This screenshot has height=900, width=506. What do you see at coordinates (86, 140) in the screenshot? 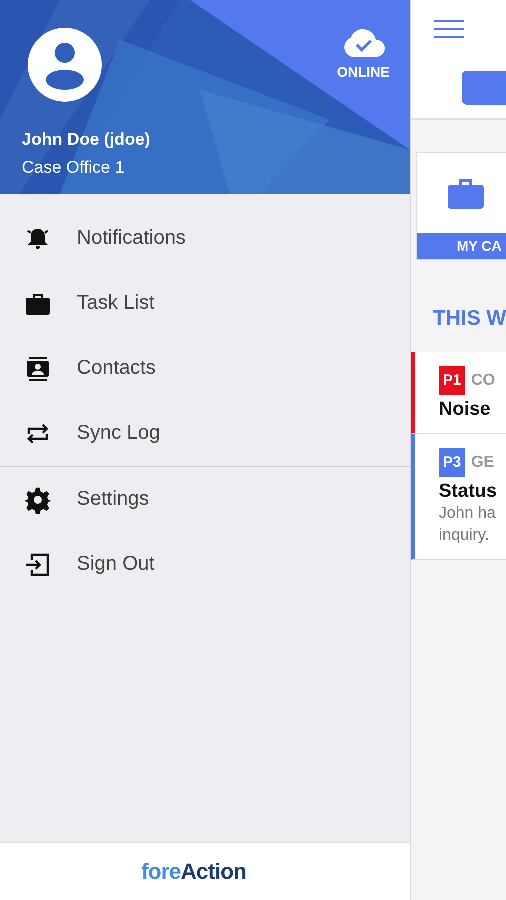
I see `user-name: John Doe (jdoe)` at bounding box center [86, 140].